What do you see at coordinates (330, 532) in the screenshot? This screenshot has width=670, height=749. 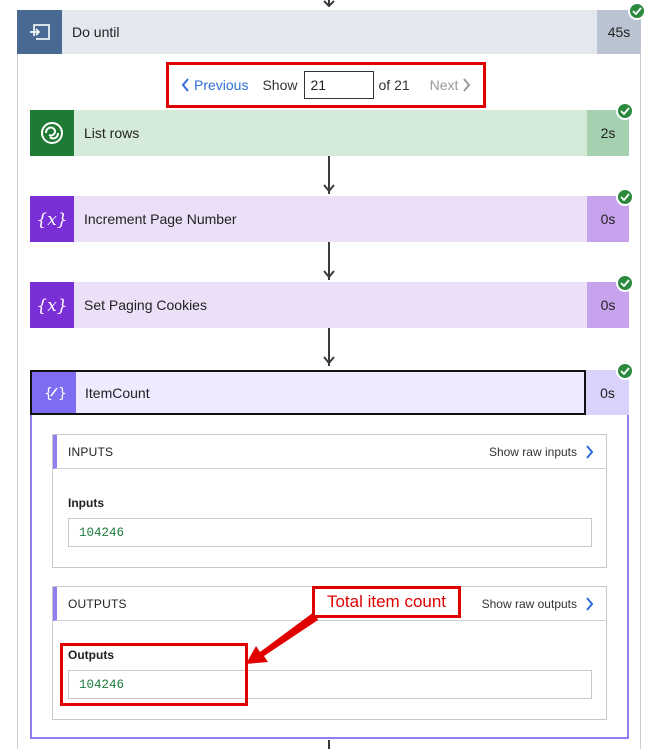 I see `inputs-value: 104246` at bounding box center [330, 532].